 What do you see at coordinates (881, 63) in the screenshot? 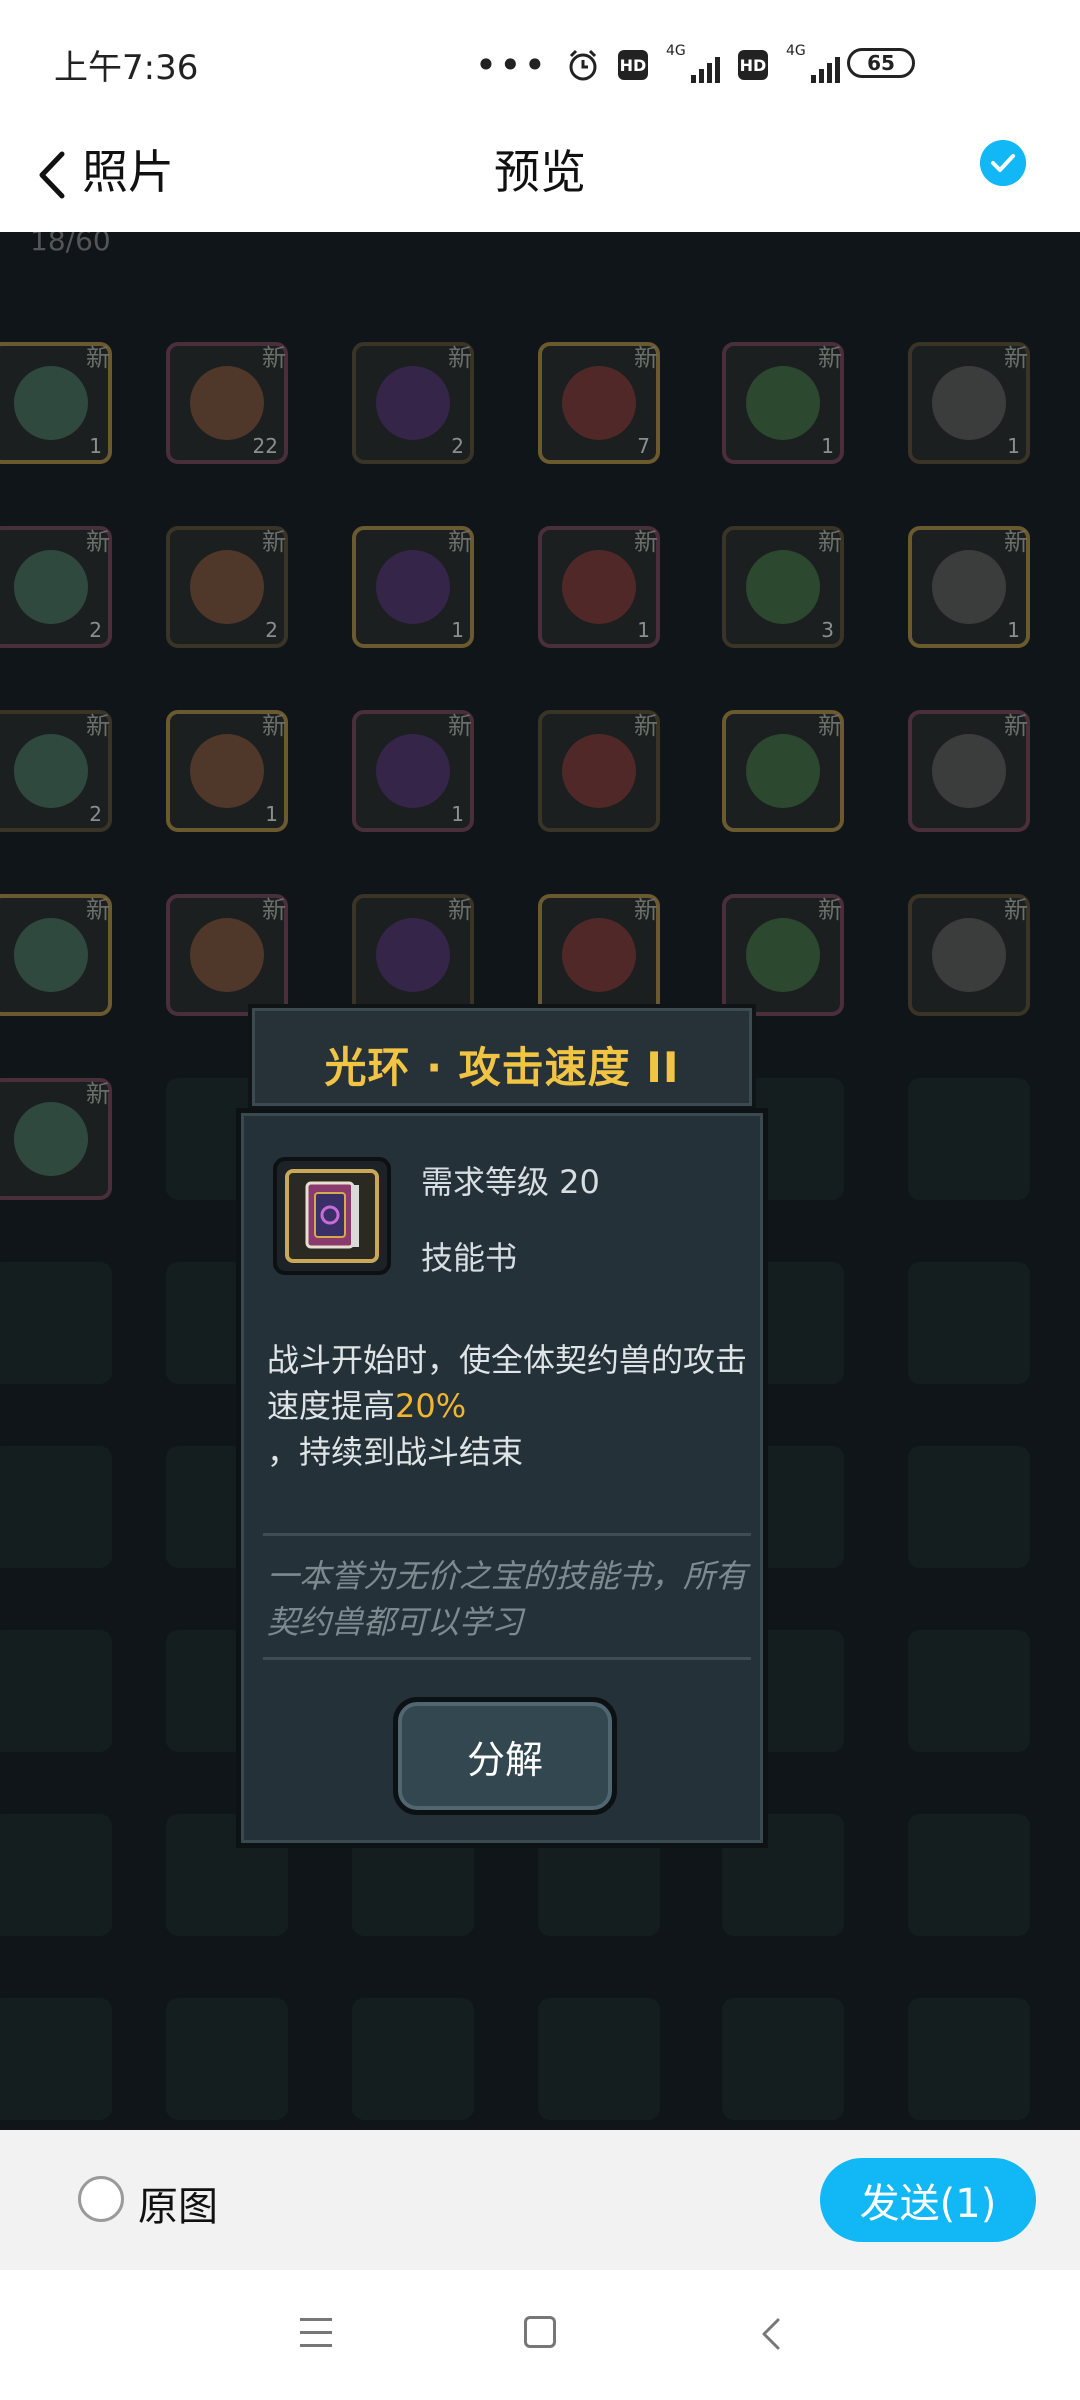
I see `battery-icon: 65` at bounding box center [881, 63].